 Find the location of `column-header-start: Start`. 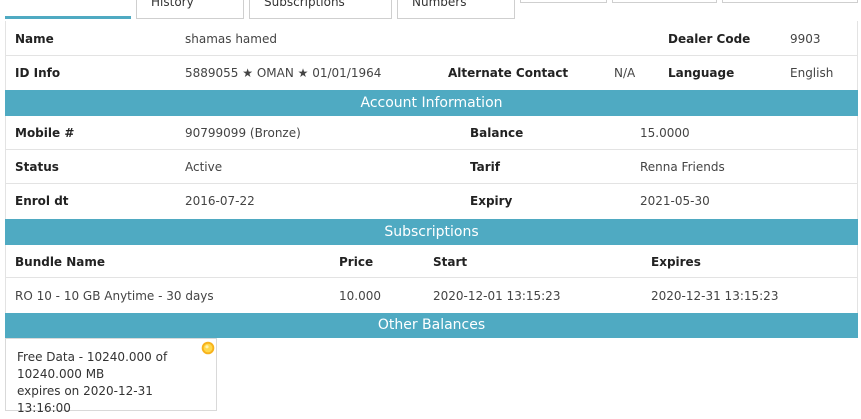

column-header-start: Start is located at coordinates (450, 262).